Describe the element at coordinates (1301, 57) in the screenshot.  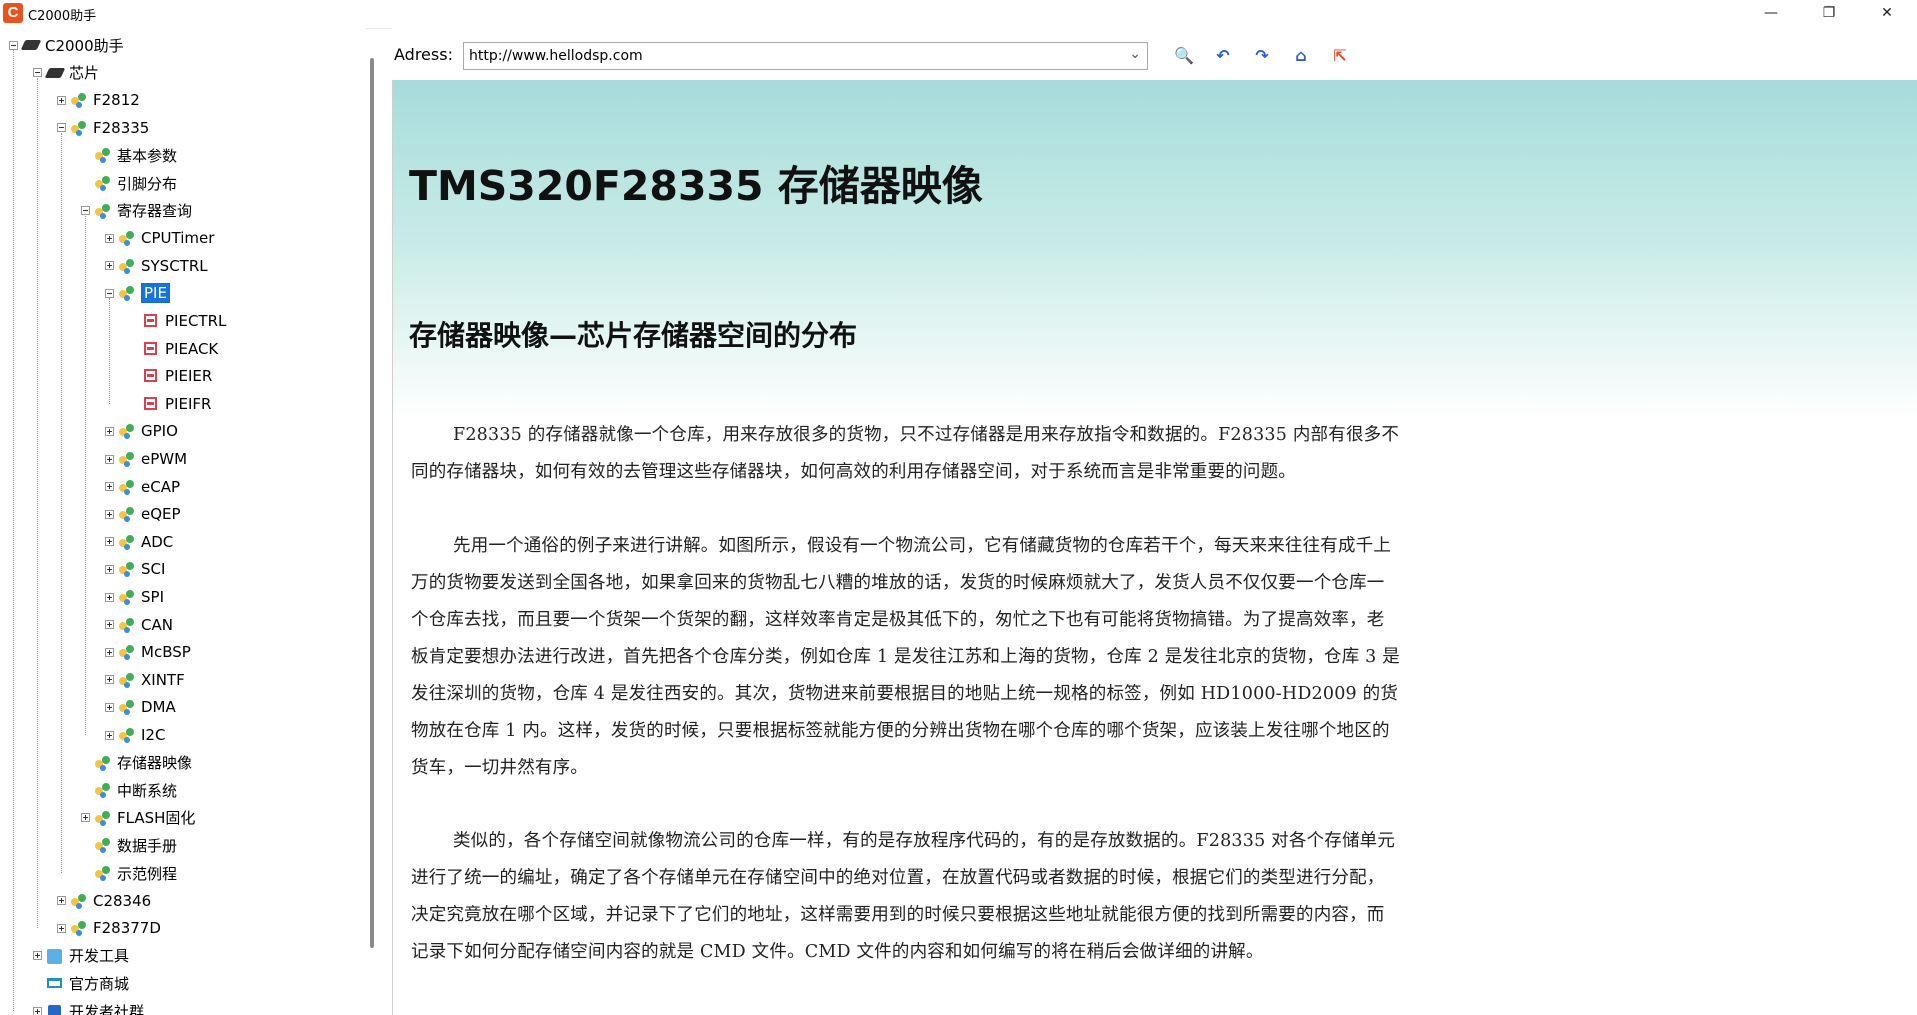
I see `home-button: ⌂` at that location.